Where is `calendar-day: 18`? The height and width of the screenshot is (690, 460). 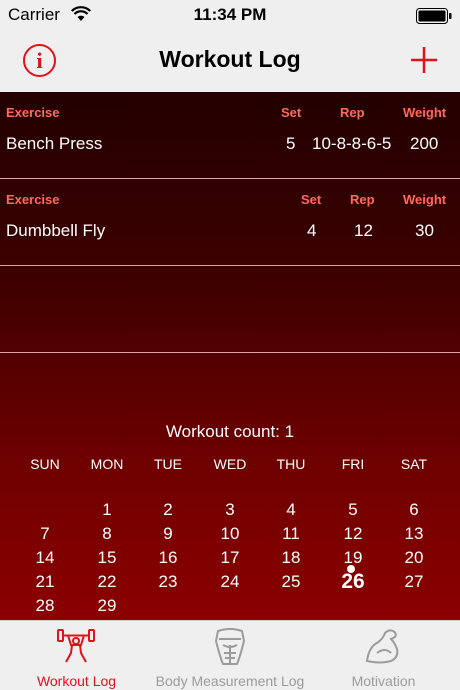
calendar-day: 18 is located at coordinates (291, 558).